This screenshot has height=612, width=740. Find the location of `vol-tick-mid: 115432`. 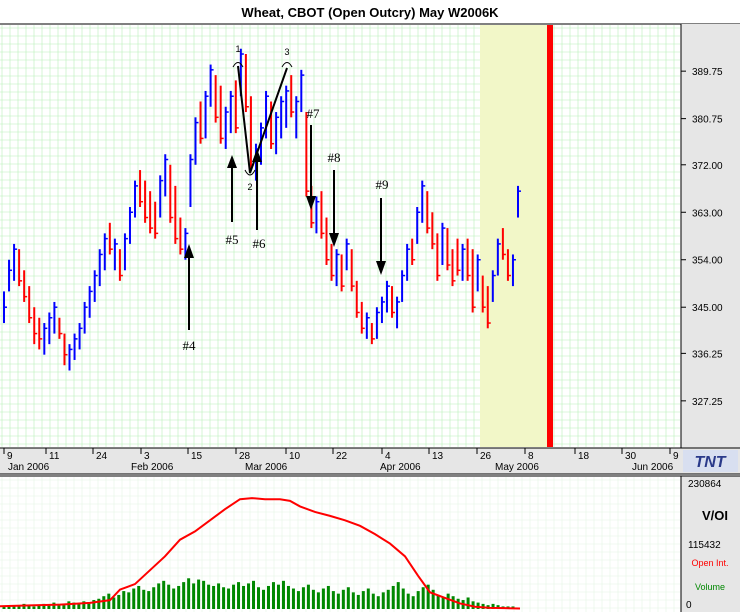

vol-tick-mid: 115432 is located at coordinates (704, 545).